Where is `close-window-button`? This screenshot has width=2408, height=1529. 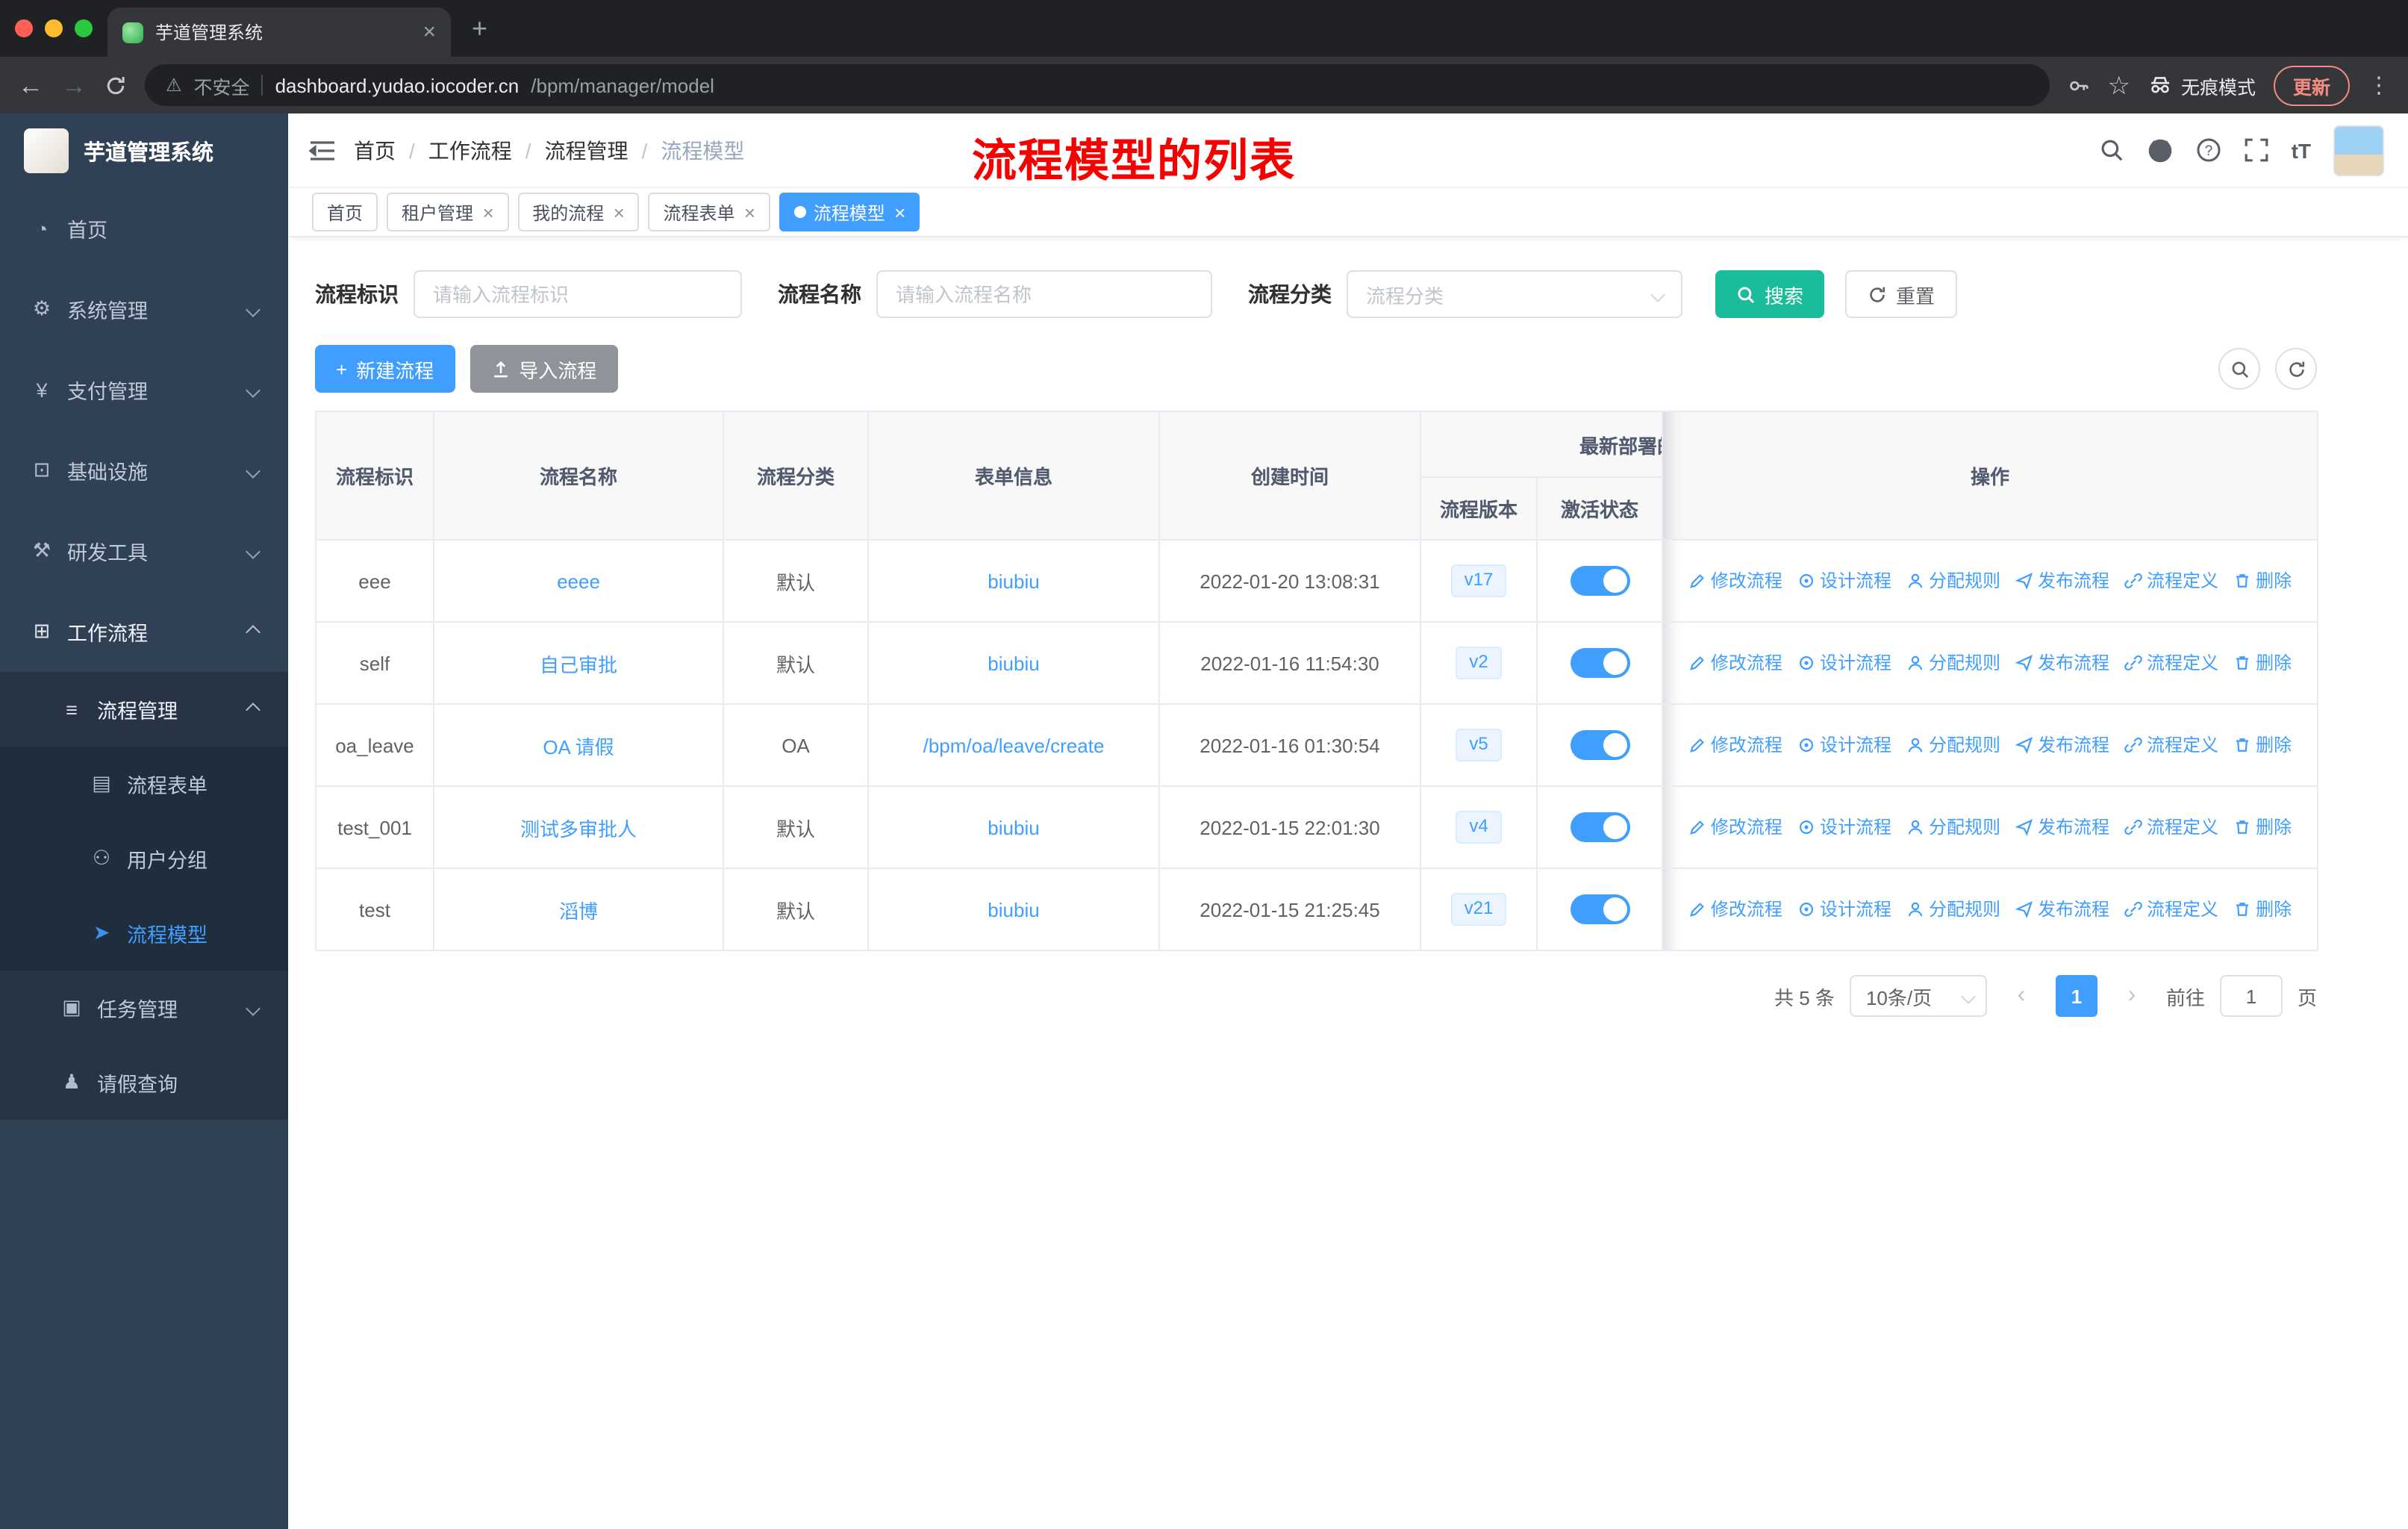 close-window-button is located at coordinates (24, 28).